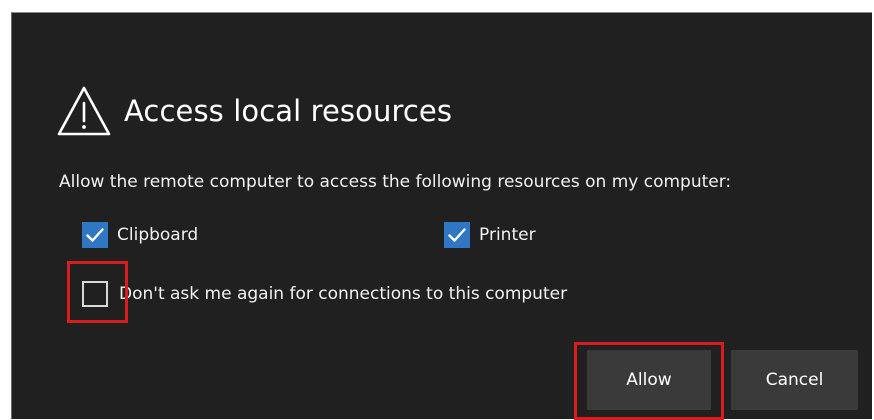  I want to click on warning-triangle-icon, so click(84, 111).